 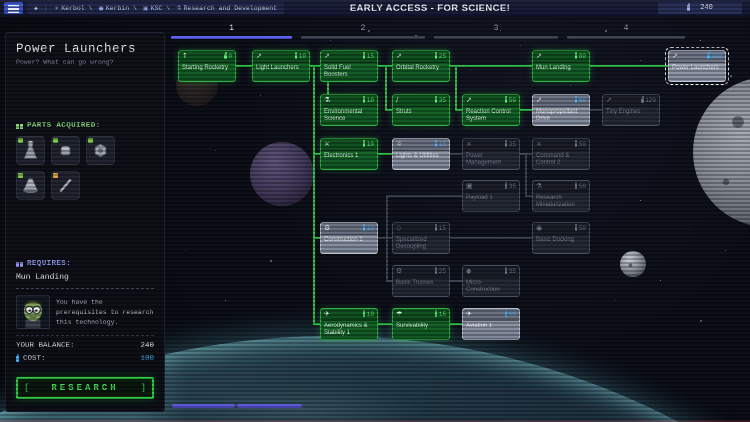 I want to click on page-title: EARLY ACCESS - FOR SCIENCE!, so click(x=430, y=8).